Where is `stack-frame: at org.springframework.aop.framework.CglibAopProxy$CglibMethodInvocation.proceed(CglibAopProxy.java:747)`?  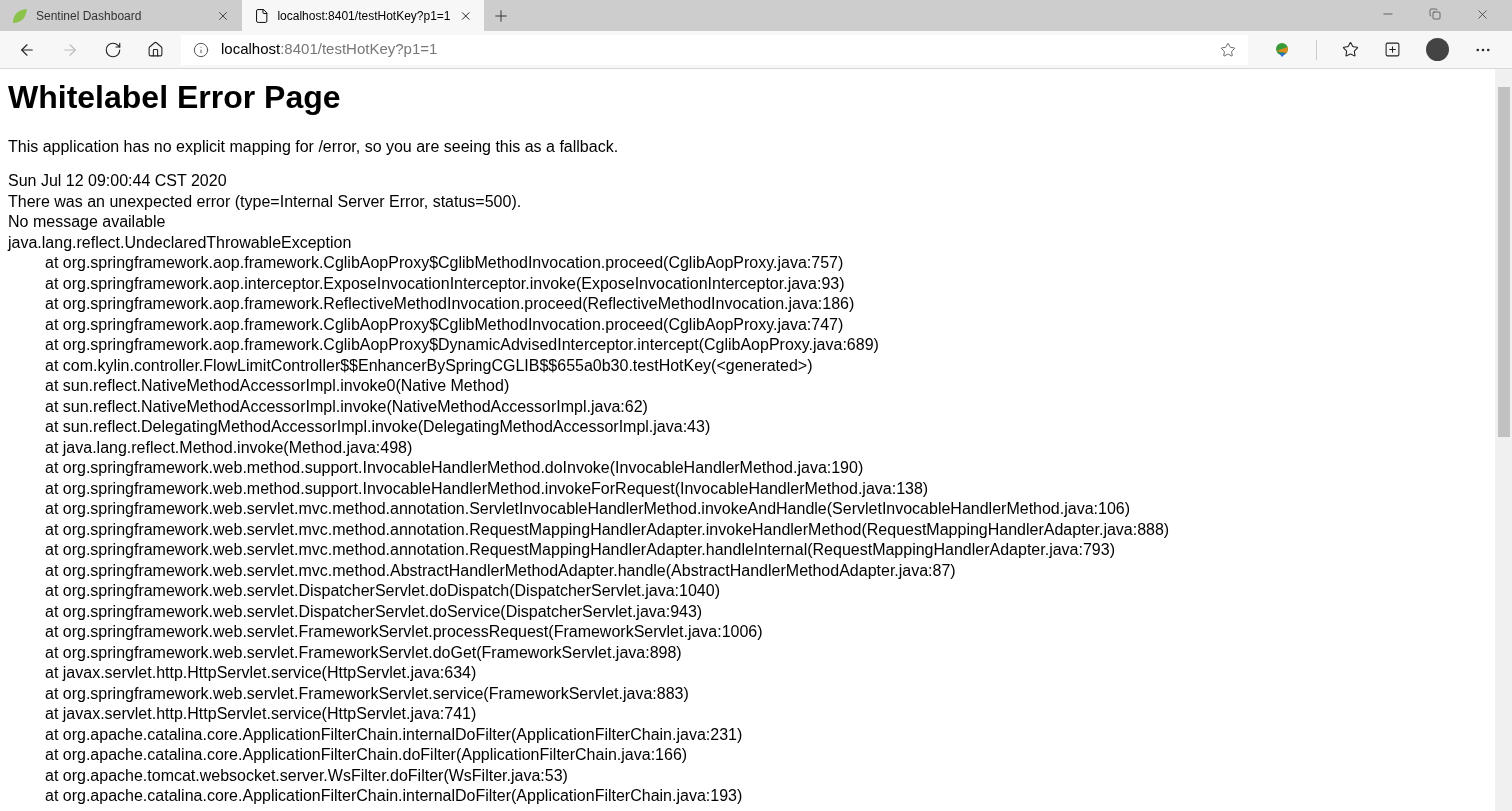
stack-frame: at org.springframework.aop.framework.CglibAopProxy$CglibMethodInvocation.proceed(CglibAopProxy.java:747) is located at coordinates (747, 324).